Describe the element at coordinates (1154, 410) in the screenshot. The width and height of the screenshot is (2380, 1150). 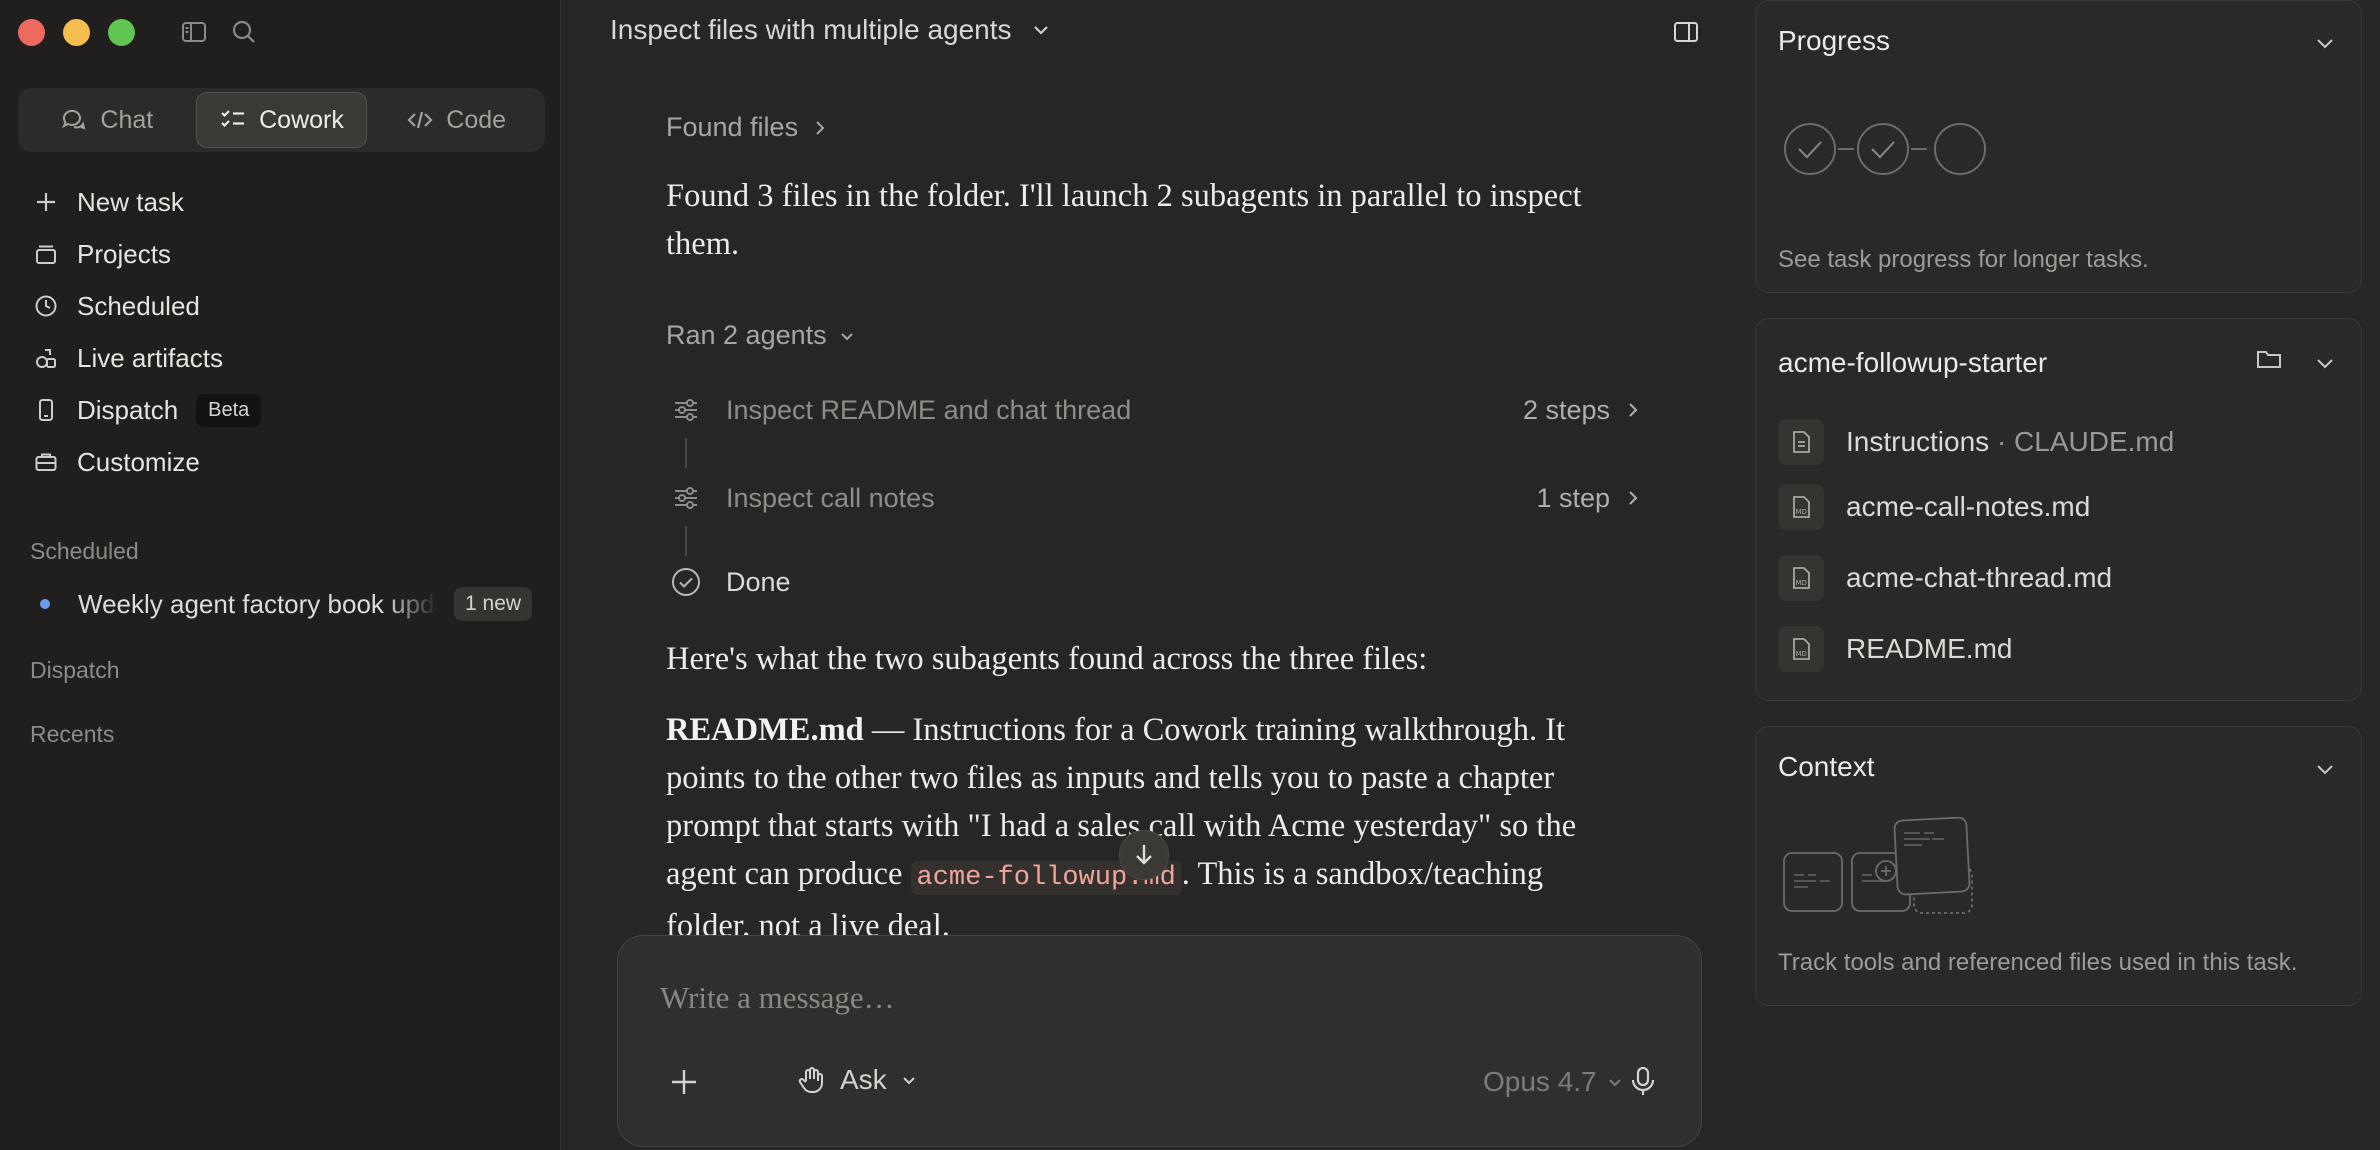
I see `agent-row-readme: Inspect README and chat thread 2 steps` at that location.